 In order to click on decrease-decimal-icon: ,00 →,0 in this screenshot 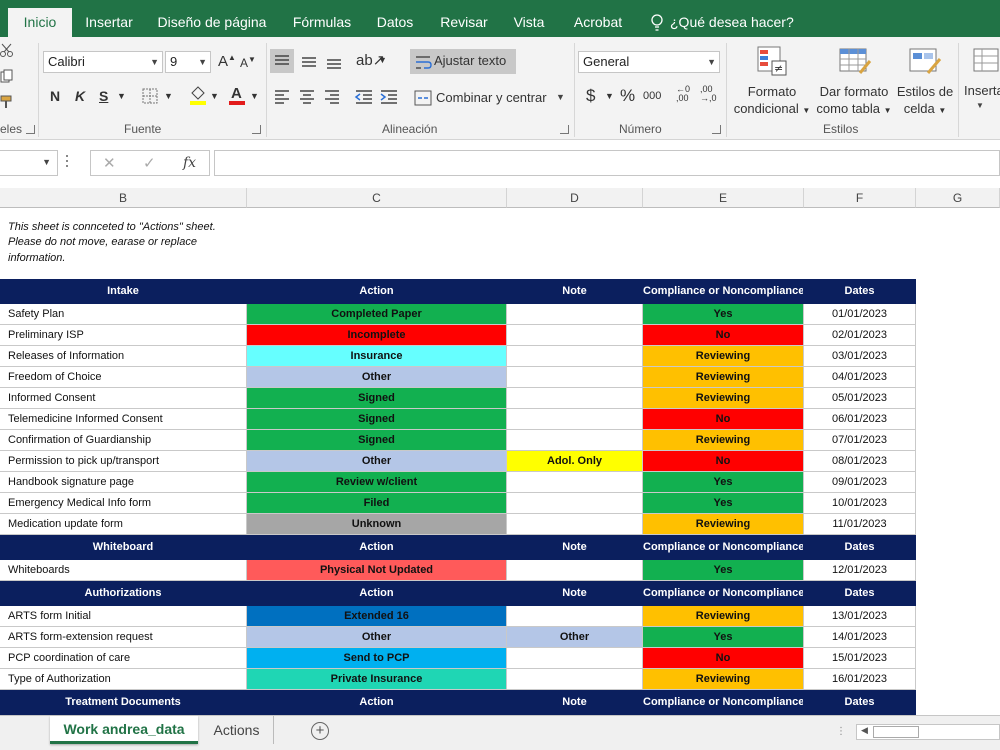, I will do `click(708, 94)`.